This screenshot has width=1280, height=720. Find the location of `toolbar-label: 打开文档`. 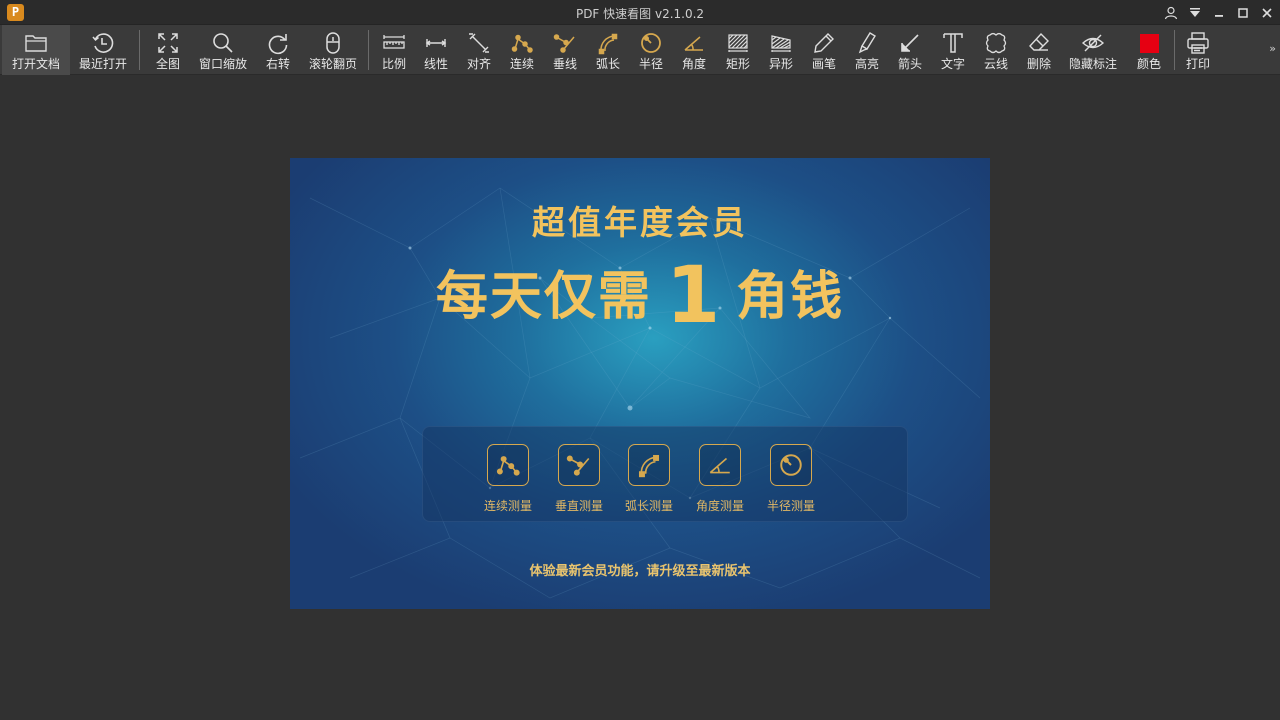

toolbar-label: 打开文档 is located at coordinates (35, 64).